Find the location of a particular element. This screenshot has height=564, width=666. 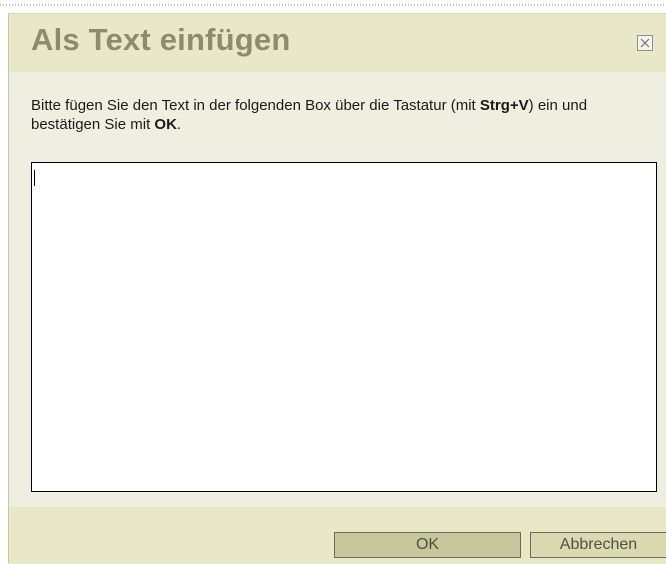

close-icon is located at coordinates (645, 43).